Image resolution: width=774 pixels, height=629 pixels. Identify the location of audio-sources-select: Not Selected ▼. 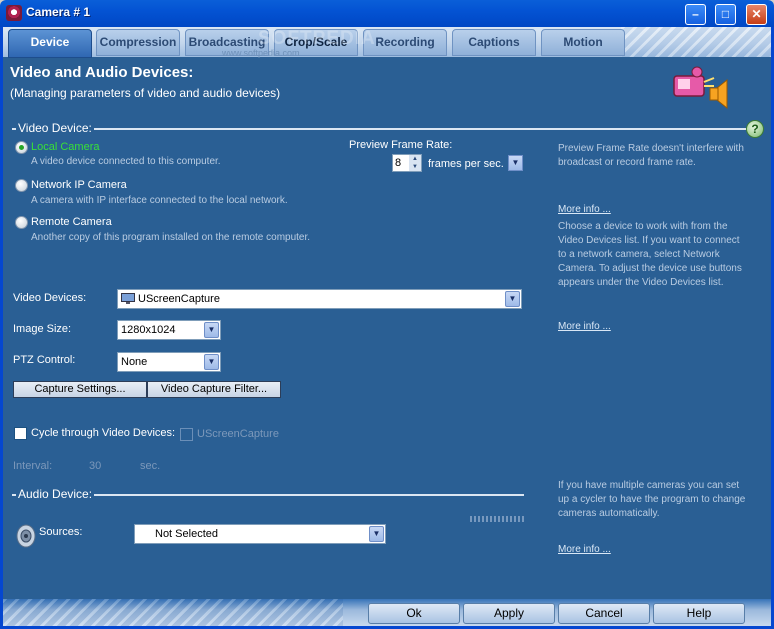
(260, 534).